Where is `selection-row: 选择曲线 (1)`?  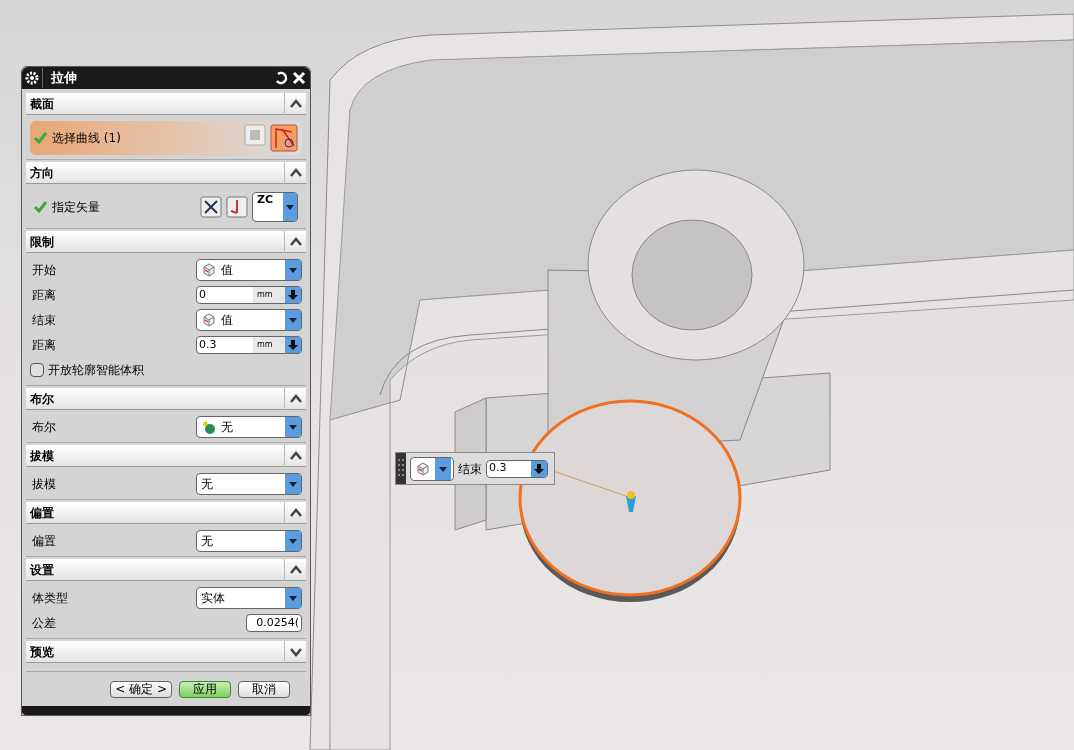 selection-row: 选择曲线 (1) is located at coordinates (166, 138).